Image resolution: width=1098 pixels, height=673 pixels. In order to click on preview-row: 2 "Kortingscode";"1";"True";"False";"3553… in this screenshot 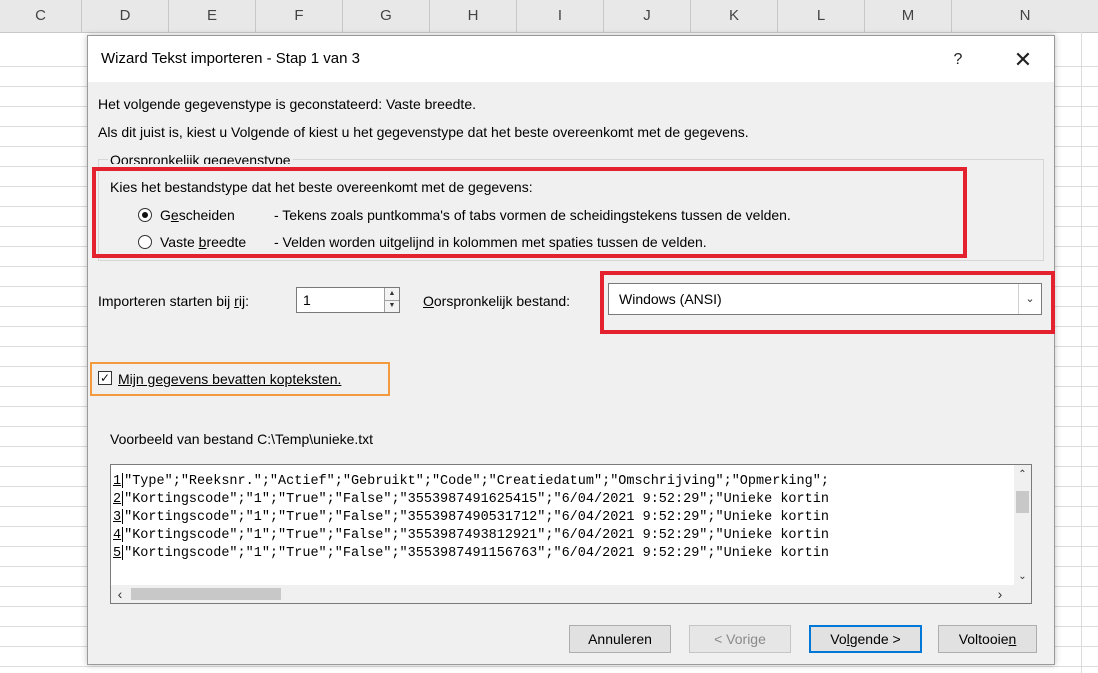, I will do `click(471, 500)`.